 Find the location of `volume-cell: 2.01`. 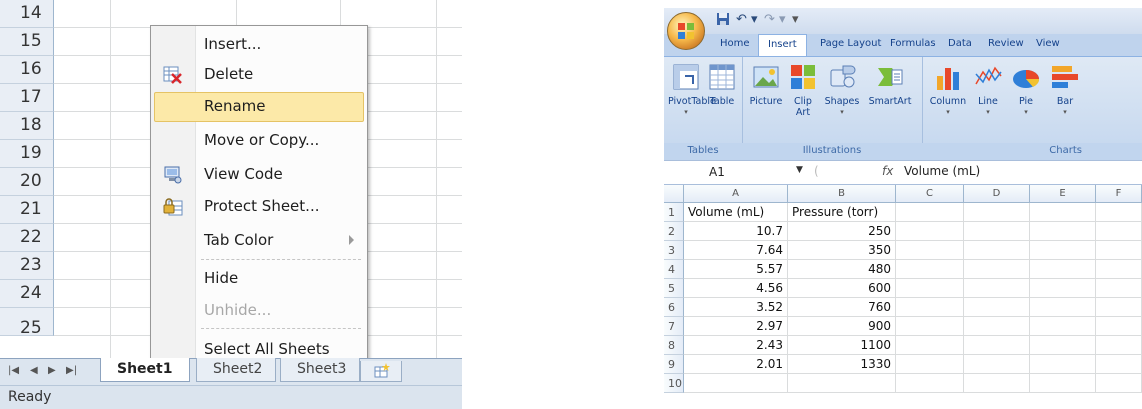

volume-cell: 2.01 is located at coordinates (736, 364).